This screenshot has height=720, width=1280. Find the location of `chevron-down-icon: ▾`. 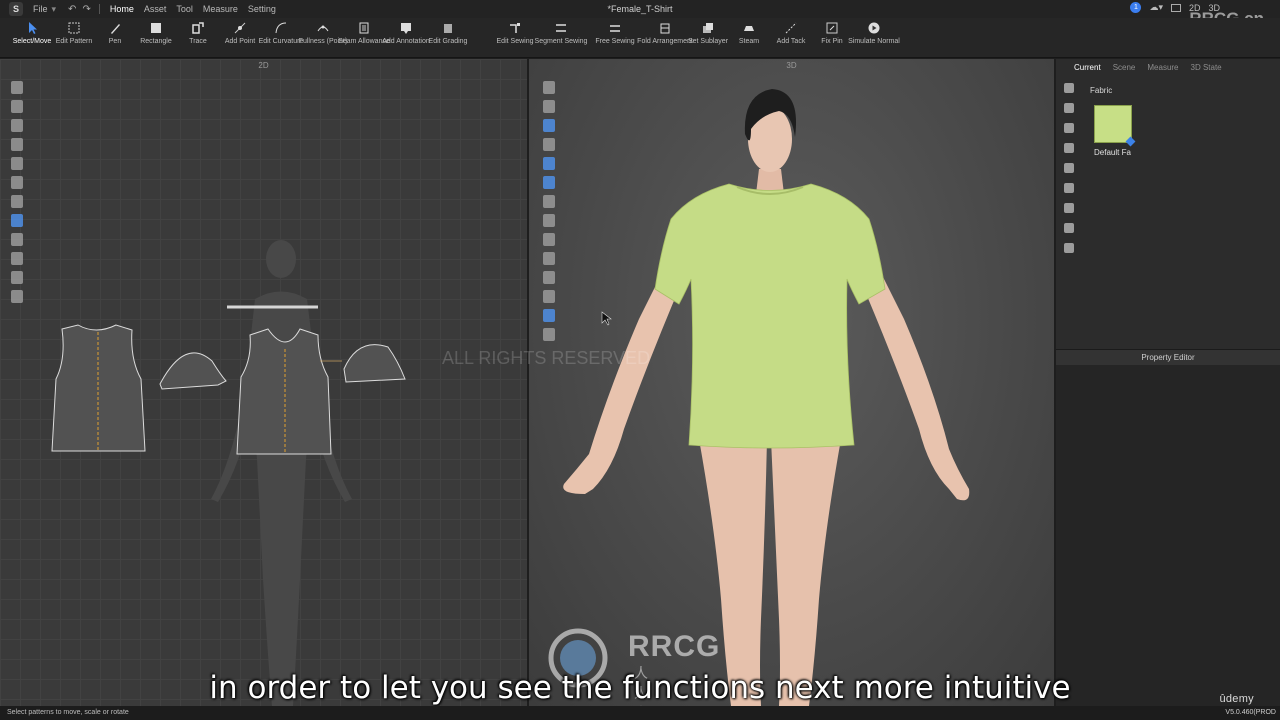

chevron-down-icon: ▾ is located at coordinates (54, 9).